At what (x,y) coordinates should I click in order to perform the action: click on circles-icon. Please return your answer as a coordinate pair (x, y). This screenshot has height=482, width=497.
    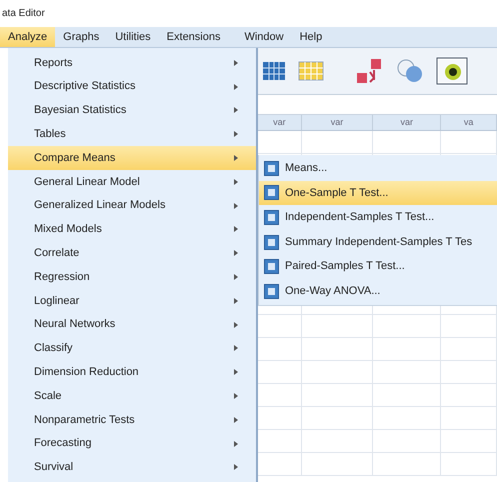
    Looking at the image, I should click on (410, 71).